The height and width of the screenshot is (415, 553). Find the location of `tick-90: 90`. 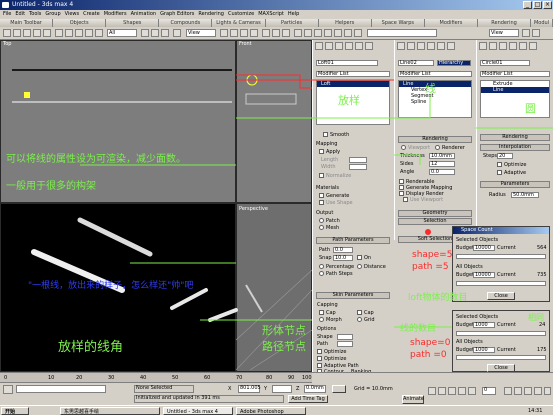

tick-90: 90 is located at coordinates (291, 378).